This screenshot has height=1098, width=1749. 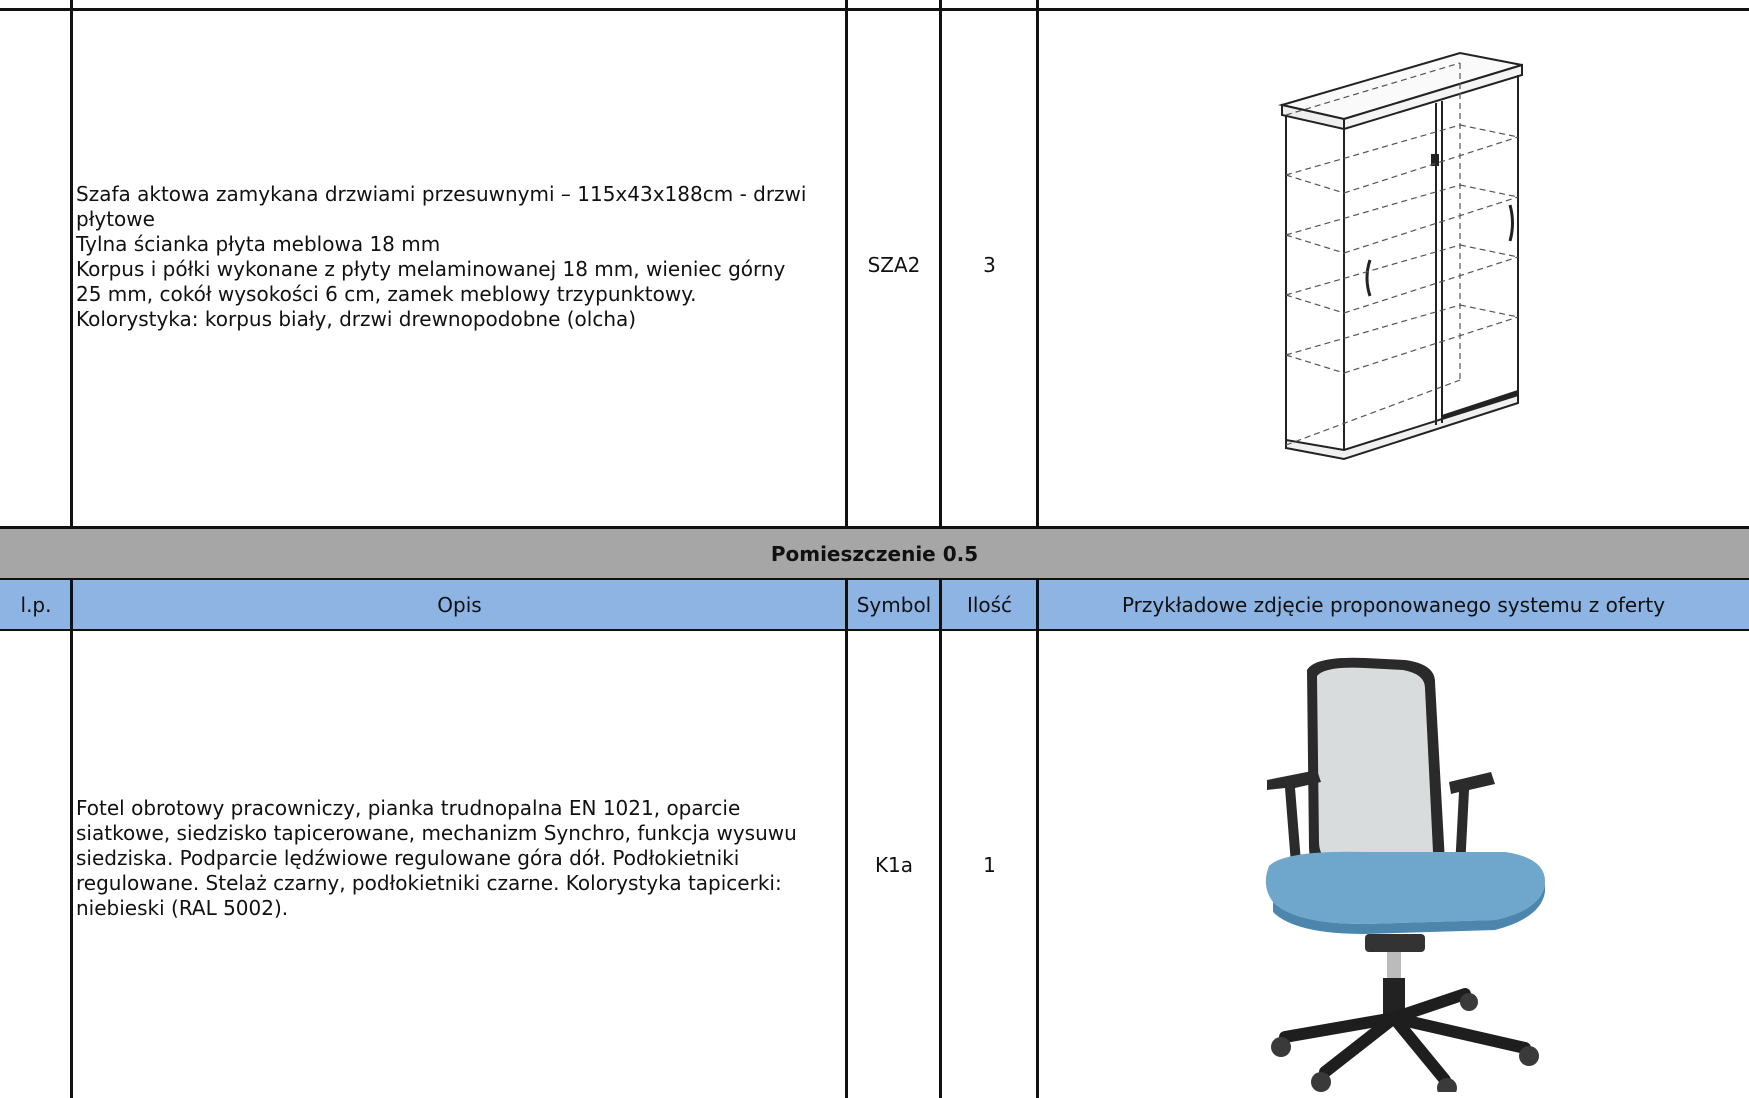 What do you see at coordinates (989, 605) in the screenshot?
I see `header-ilosc: Ilość` at bounding box center [989, 605].